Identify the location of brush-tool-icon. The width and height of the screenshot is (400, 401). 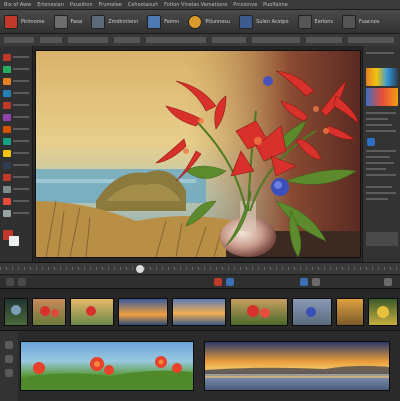
(7, 105).